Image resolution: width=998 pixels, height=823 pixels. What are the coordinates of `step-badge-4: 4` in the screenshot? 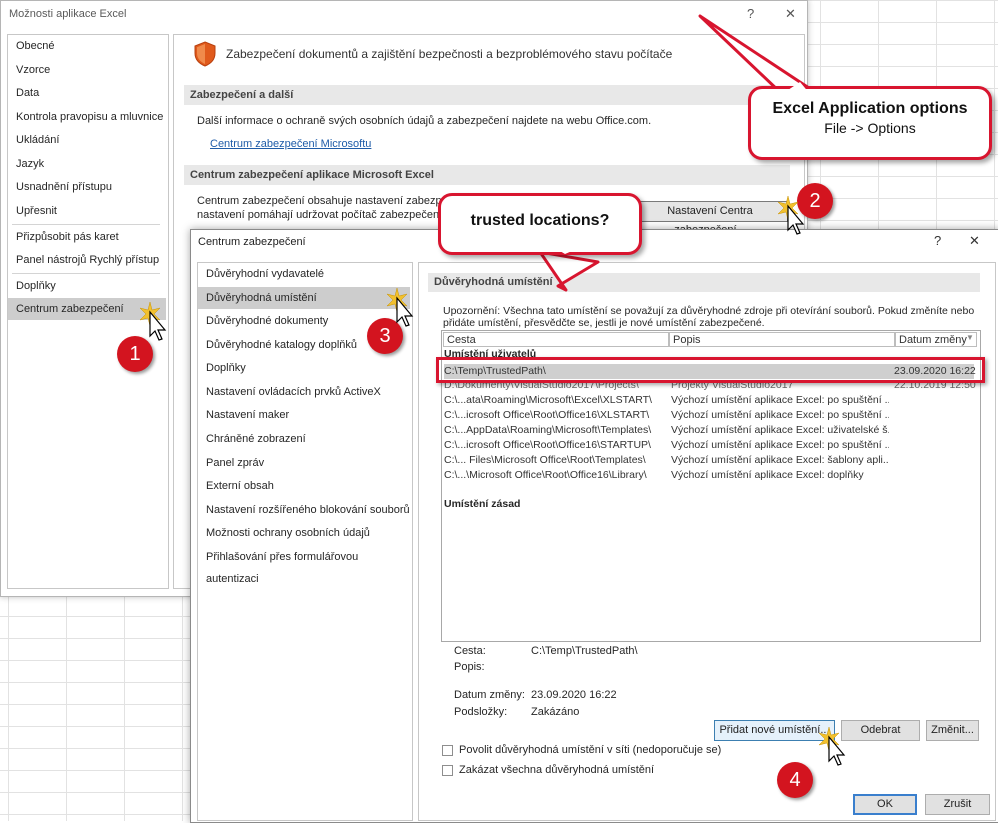 It's located at (795, 780).